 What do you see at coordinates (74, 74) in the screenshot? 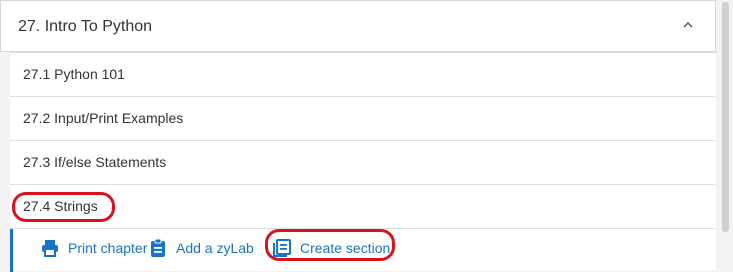
I see `section-label: 27.1 Python 101` at bounding box center [74, 74].